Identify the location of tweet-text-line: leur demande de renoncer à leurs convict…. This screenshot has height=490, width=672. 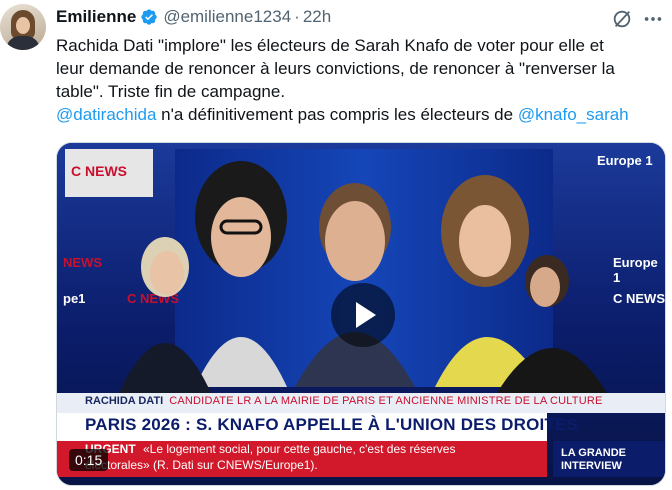
(335, 68).